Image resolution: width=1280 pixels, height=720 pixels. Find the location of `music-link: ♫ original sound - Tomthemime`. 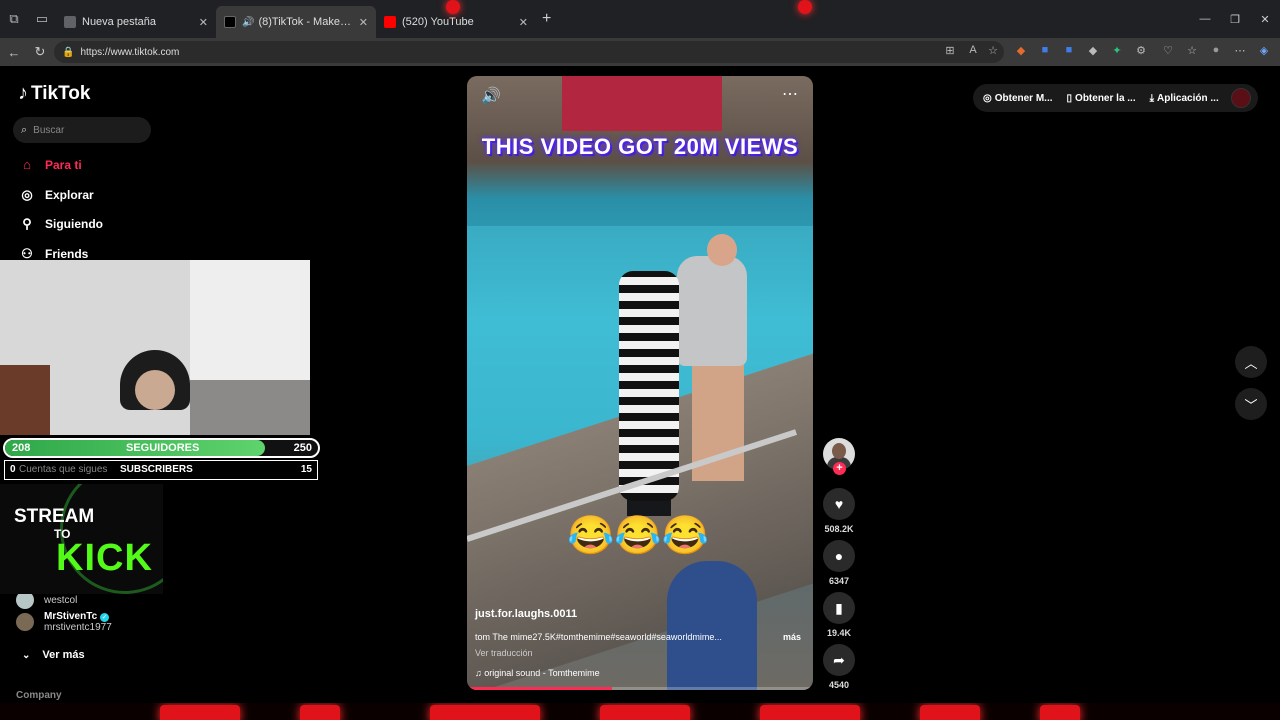

music-link: ♫ original sound - Tomthemime is located at coordinates (537, 673).